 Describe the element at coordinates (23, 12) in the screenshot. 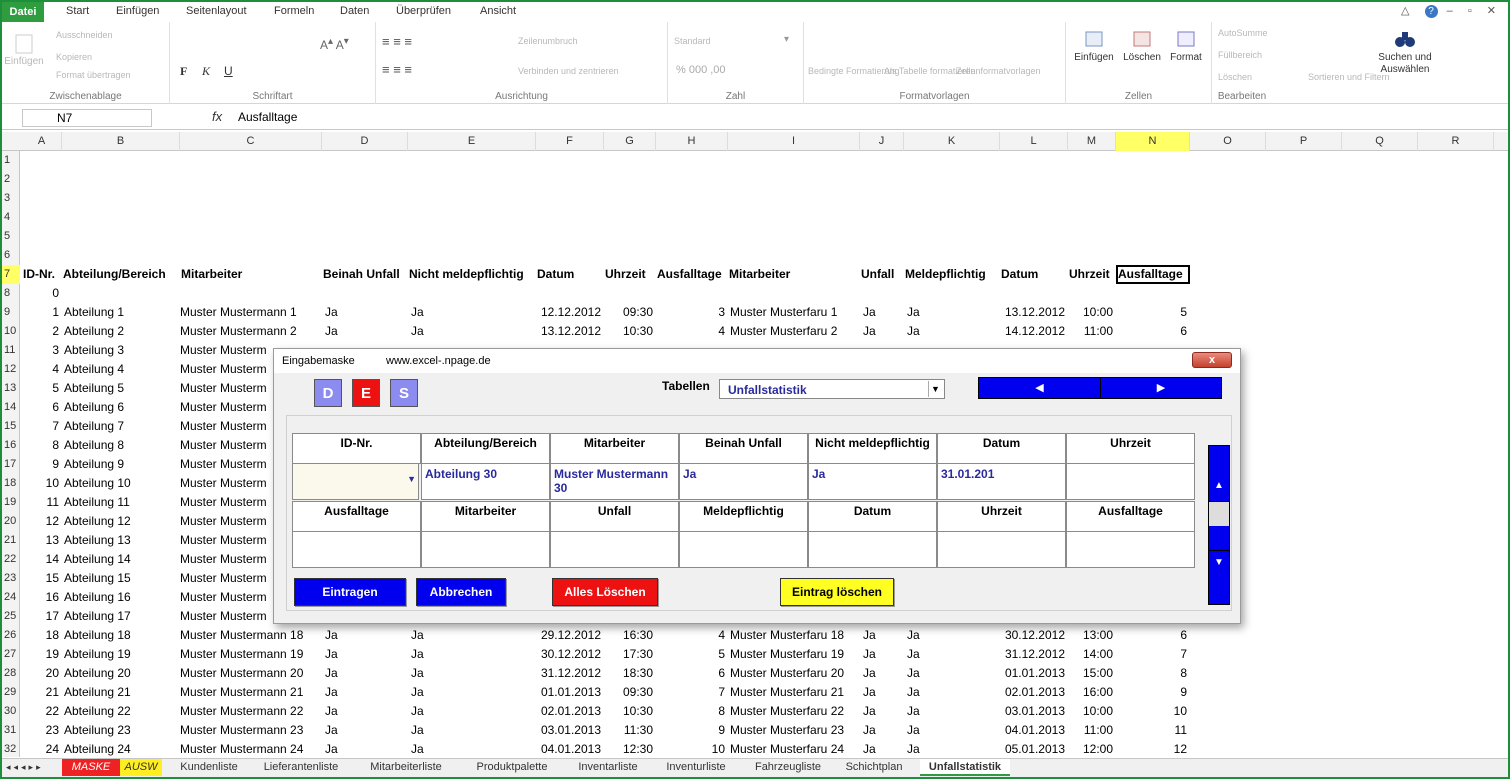

I see `tab-file: Datei` at that location.